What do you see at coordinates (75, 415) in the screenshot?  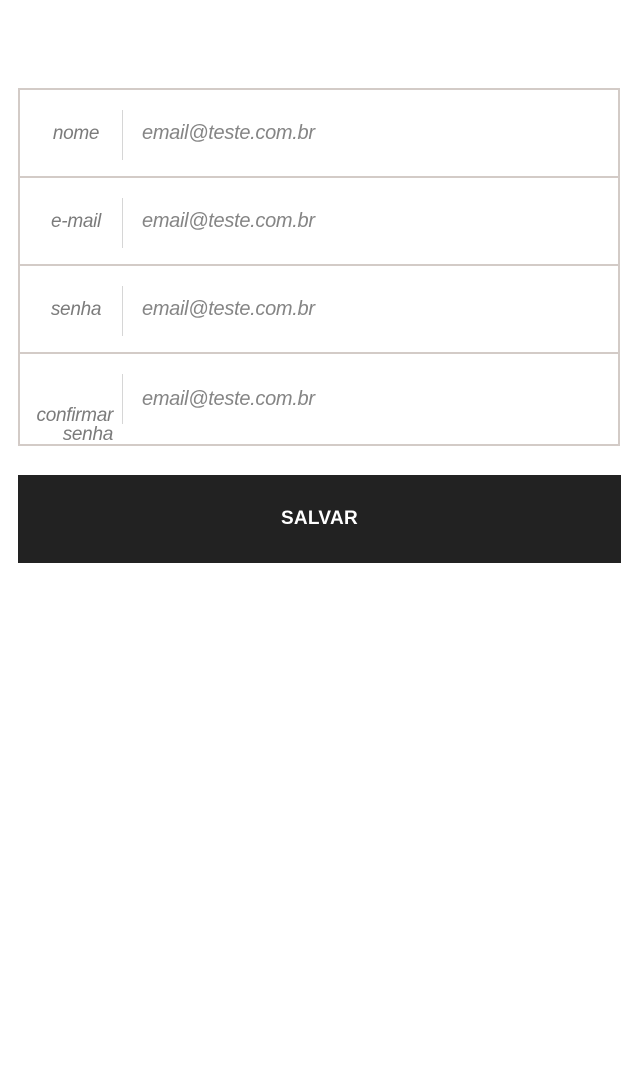 I see `confirmar-senha-label-line1: confirmar` at bounding box center [75, 415].